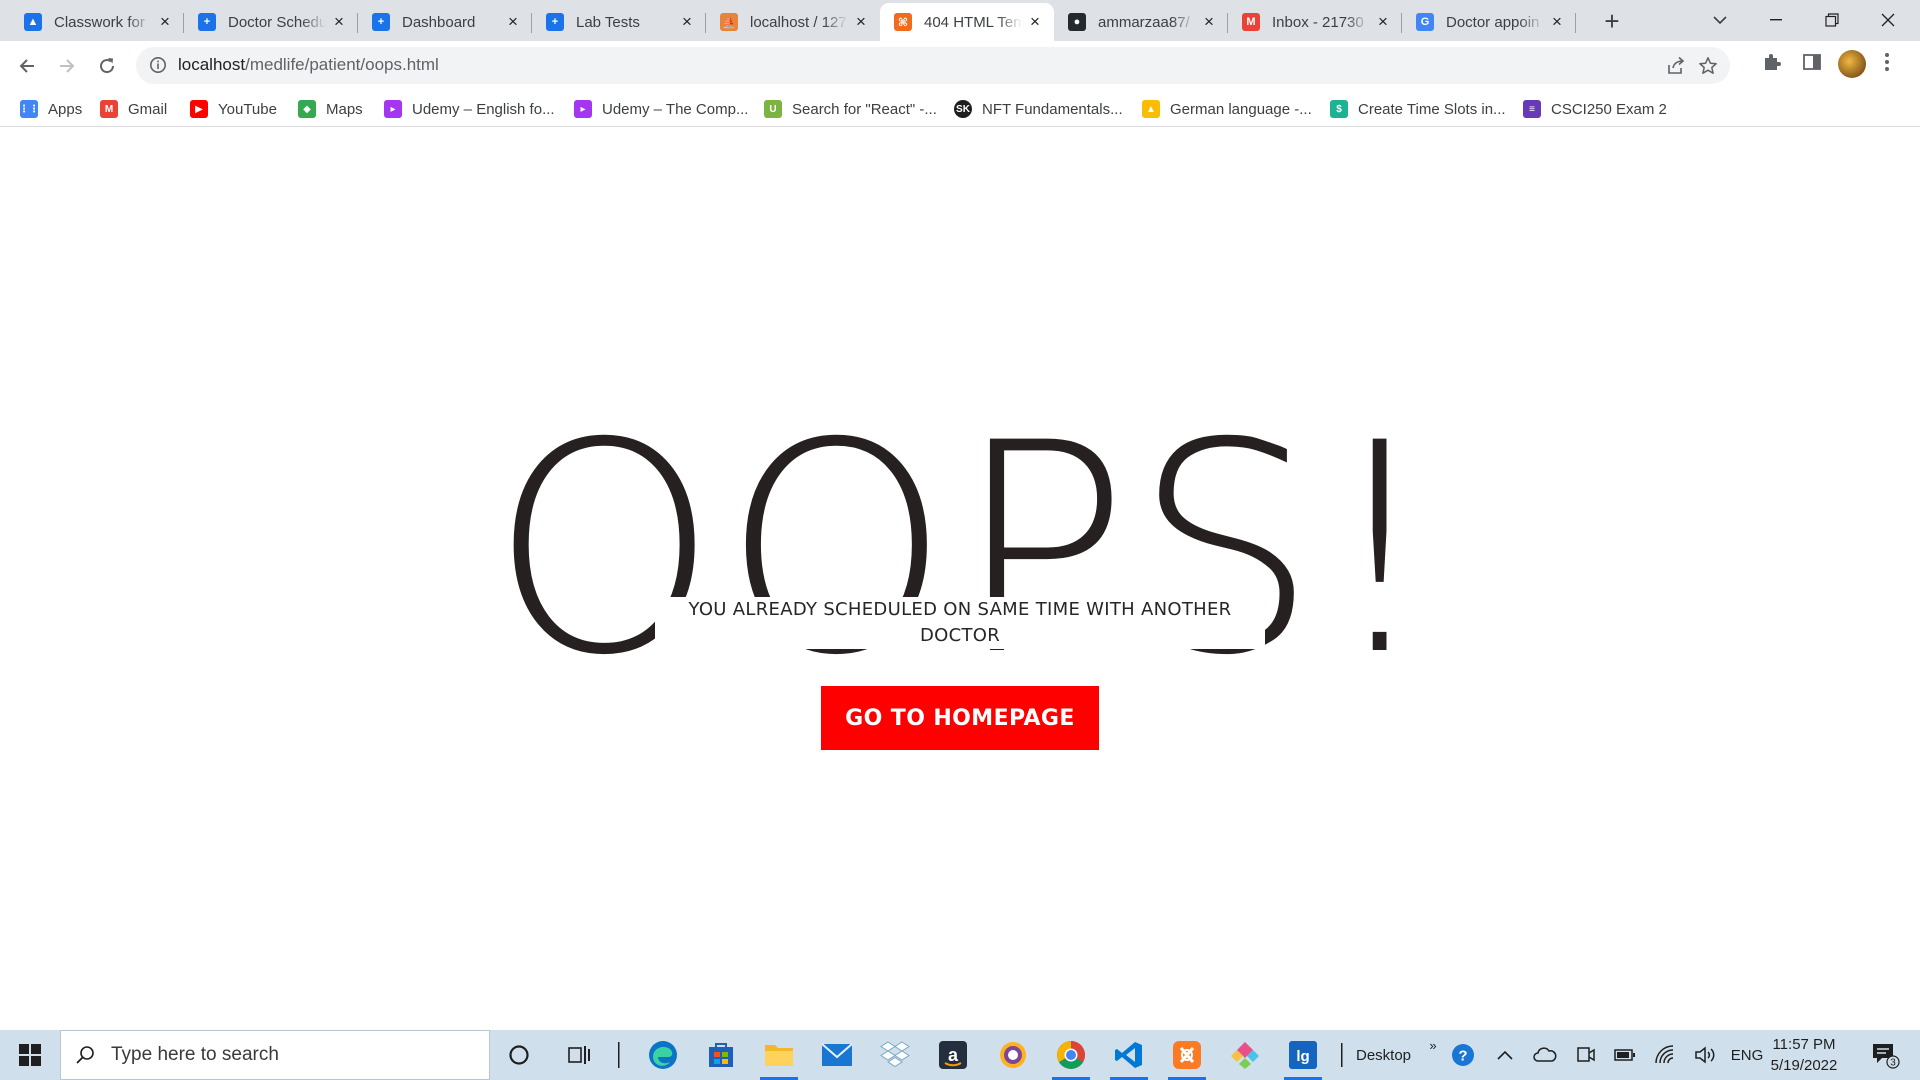 This screenshot has height=1080, width=1920. What do you see at coordinates (1013, 1055) in the screenshot?
I see `tor-browser-icon` at bounding box center [1013, 1055].